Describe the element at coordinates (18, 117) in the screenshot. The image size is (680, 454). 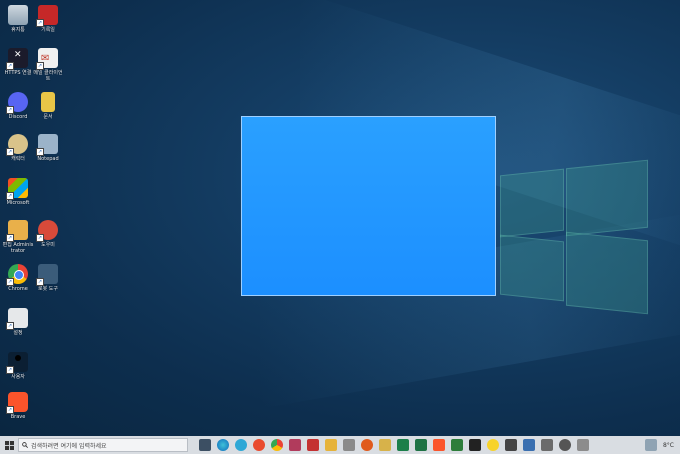
I see `icon-label: Discord` at that location.